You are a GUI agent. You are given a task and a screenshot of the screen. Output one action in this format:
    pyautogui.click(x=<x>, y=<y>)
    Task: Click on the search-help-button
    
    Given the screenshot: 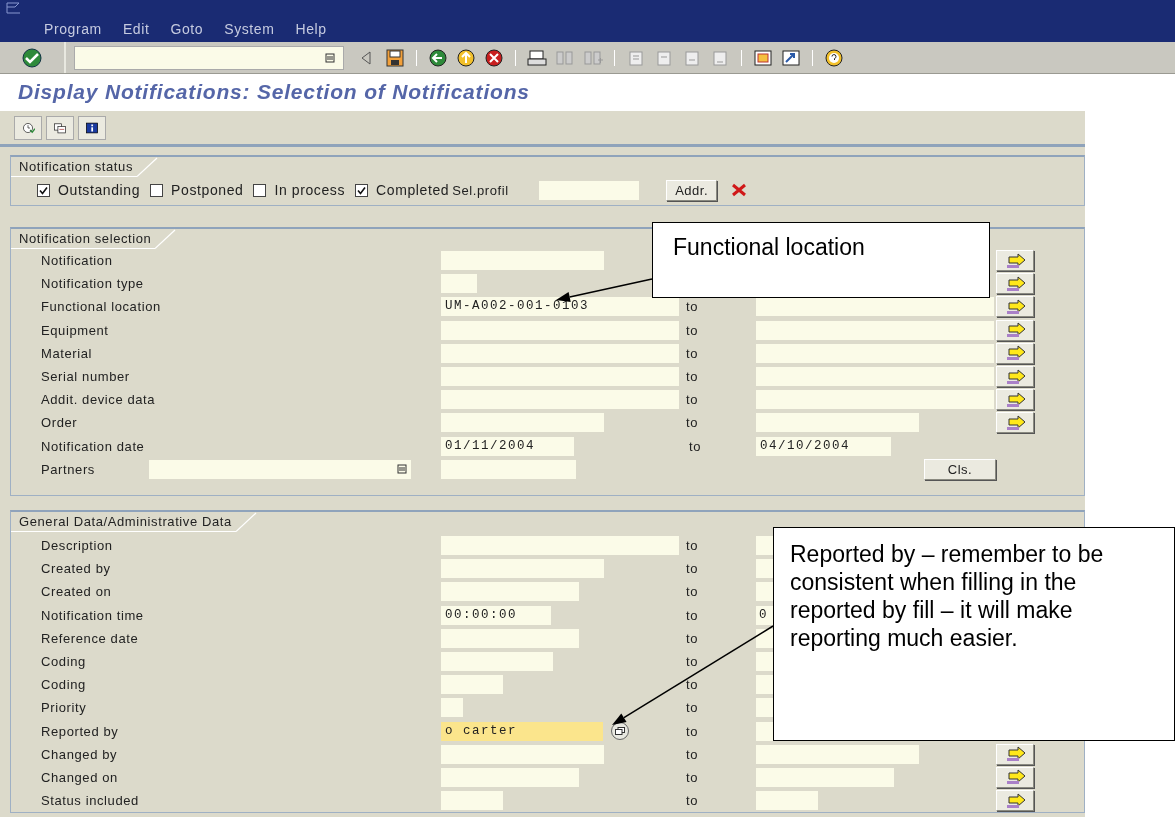 What is the action you would take?
    pyautogui.click(x=620, y=731)
    